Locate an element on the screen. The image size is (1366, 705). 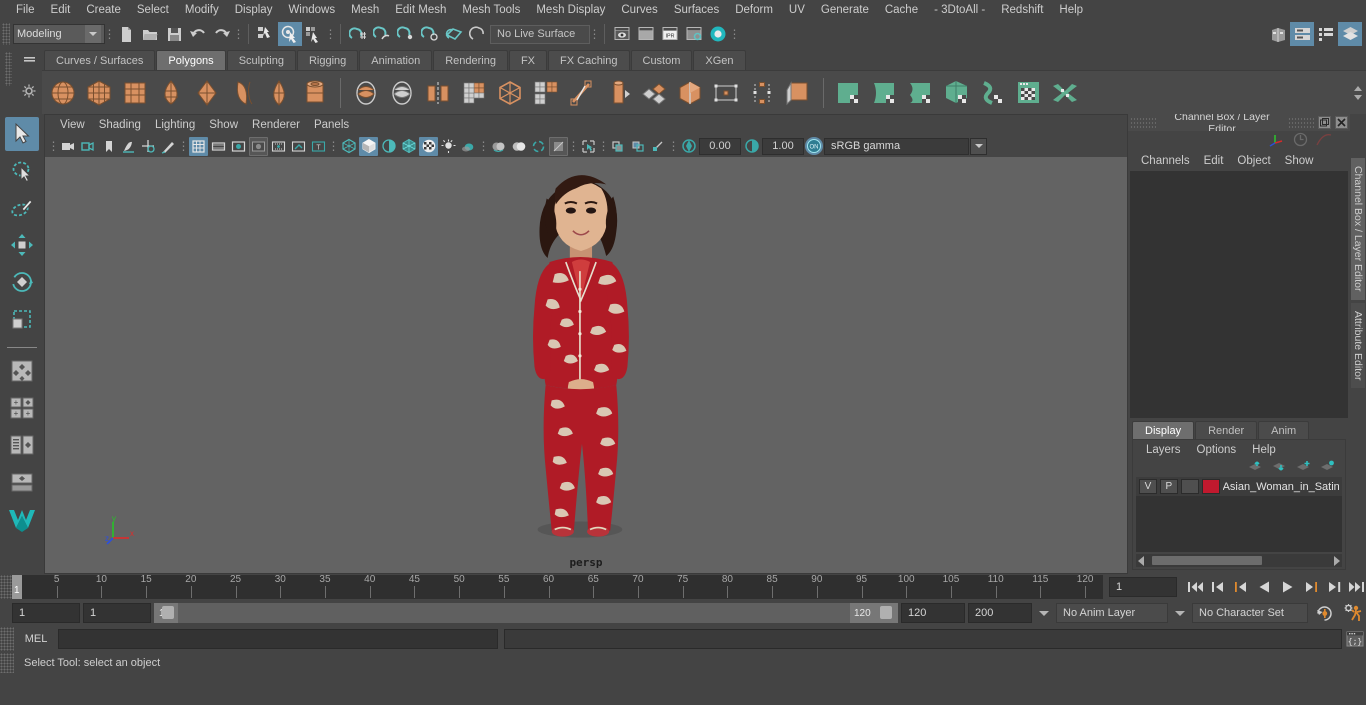
gamma-icon is located at coordinates (751, 146).